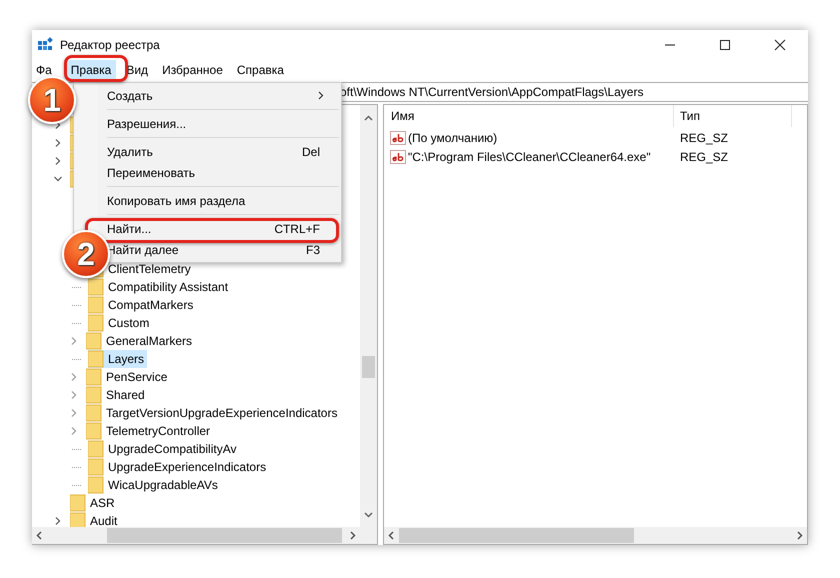 Image resolution: width=840 pixels, height=578 pixels. I want to click on tree-item: Compatibility Assistant, so click(160, 287).